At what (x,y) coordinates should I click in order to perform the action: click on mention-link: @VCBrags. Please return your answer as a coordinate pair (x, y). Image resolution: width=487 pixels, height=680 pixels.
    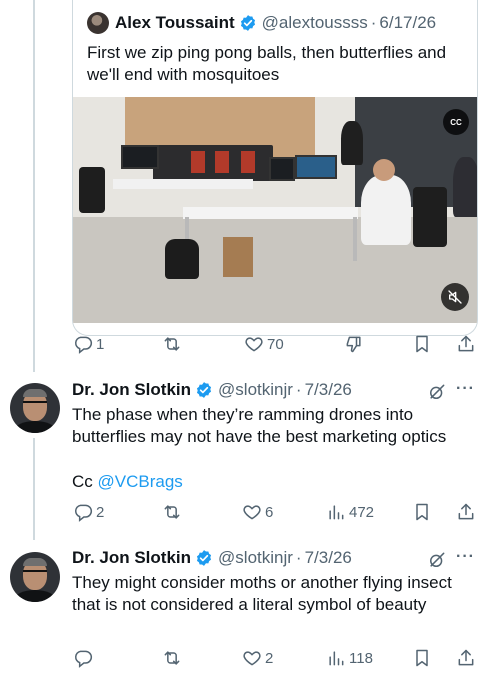
    Looking at the image, I should click on (140, 481).